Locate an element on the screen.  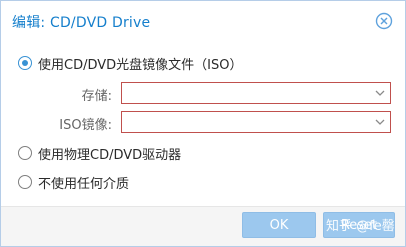
radio-option-no-media: 不使用任何介质 is located at coordinates (74, 182).